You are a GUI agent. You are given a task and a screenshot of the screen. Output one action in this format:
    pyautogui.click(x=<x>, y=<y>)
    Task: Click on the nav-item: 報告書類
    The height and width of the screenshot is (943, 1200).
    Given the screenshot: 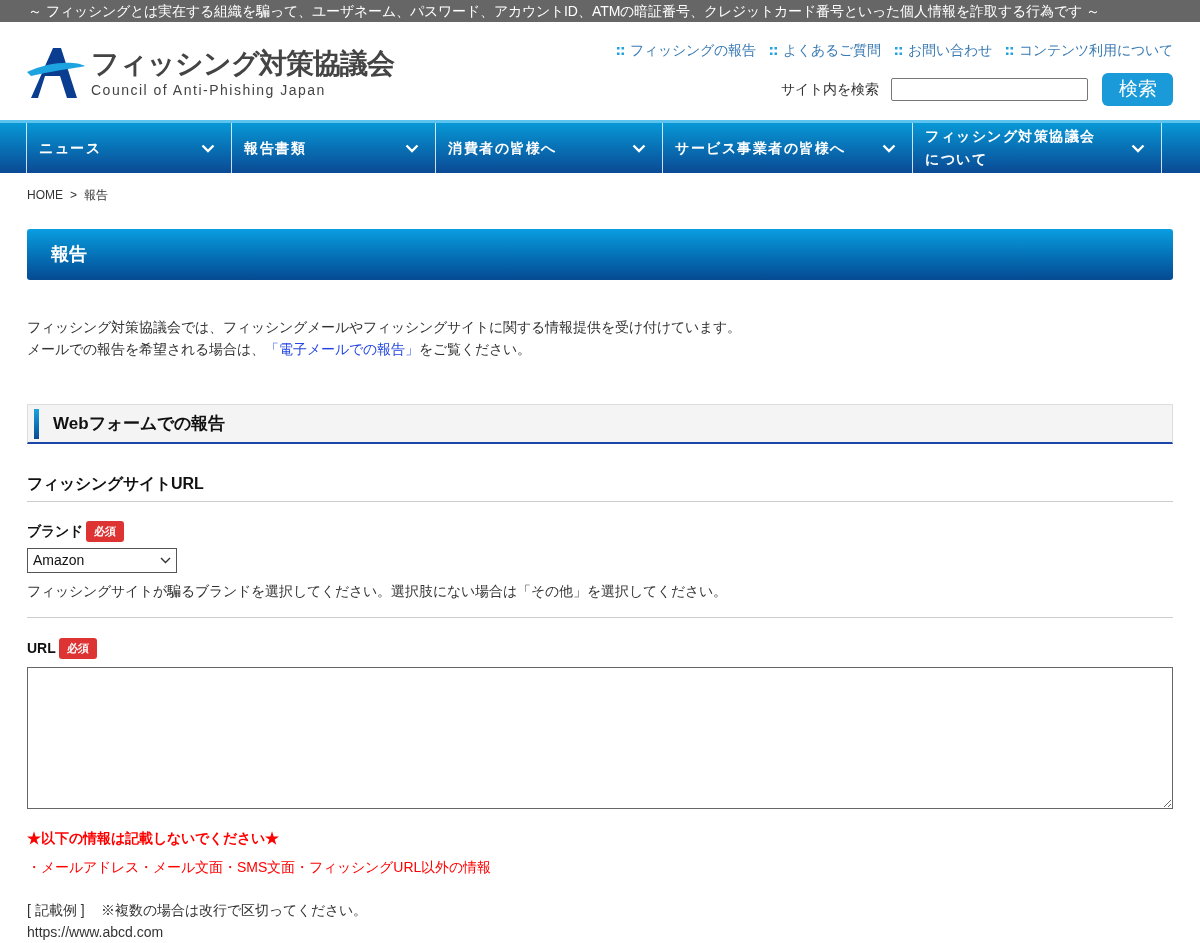 What is the action you would take?
    pyautogui.click(x=334, y=148)
    